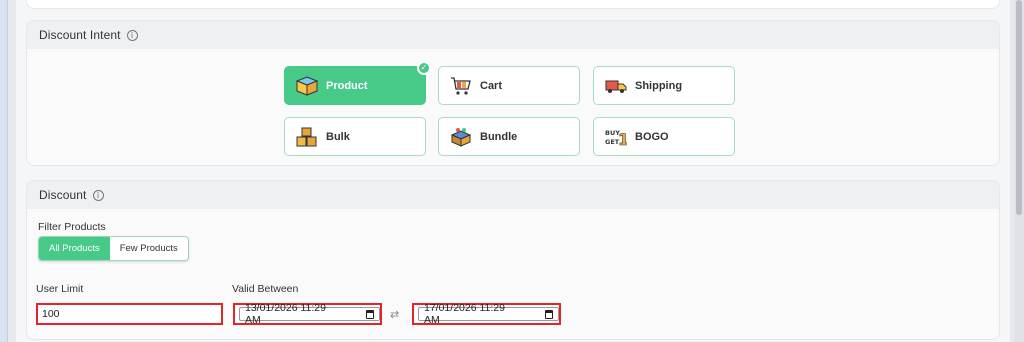 The width and height of the screenshot is (1024, 342). What do you see at coordinates (509, 85) in the screenshot?
I see `intent-tile-cart: Cart` at bounding box center [509, 85].